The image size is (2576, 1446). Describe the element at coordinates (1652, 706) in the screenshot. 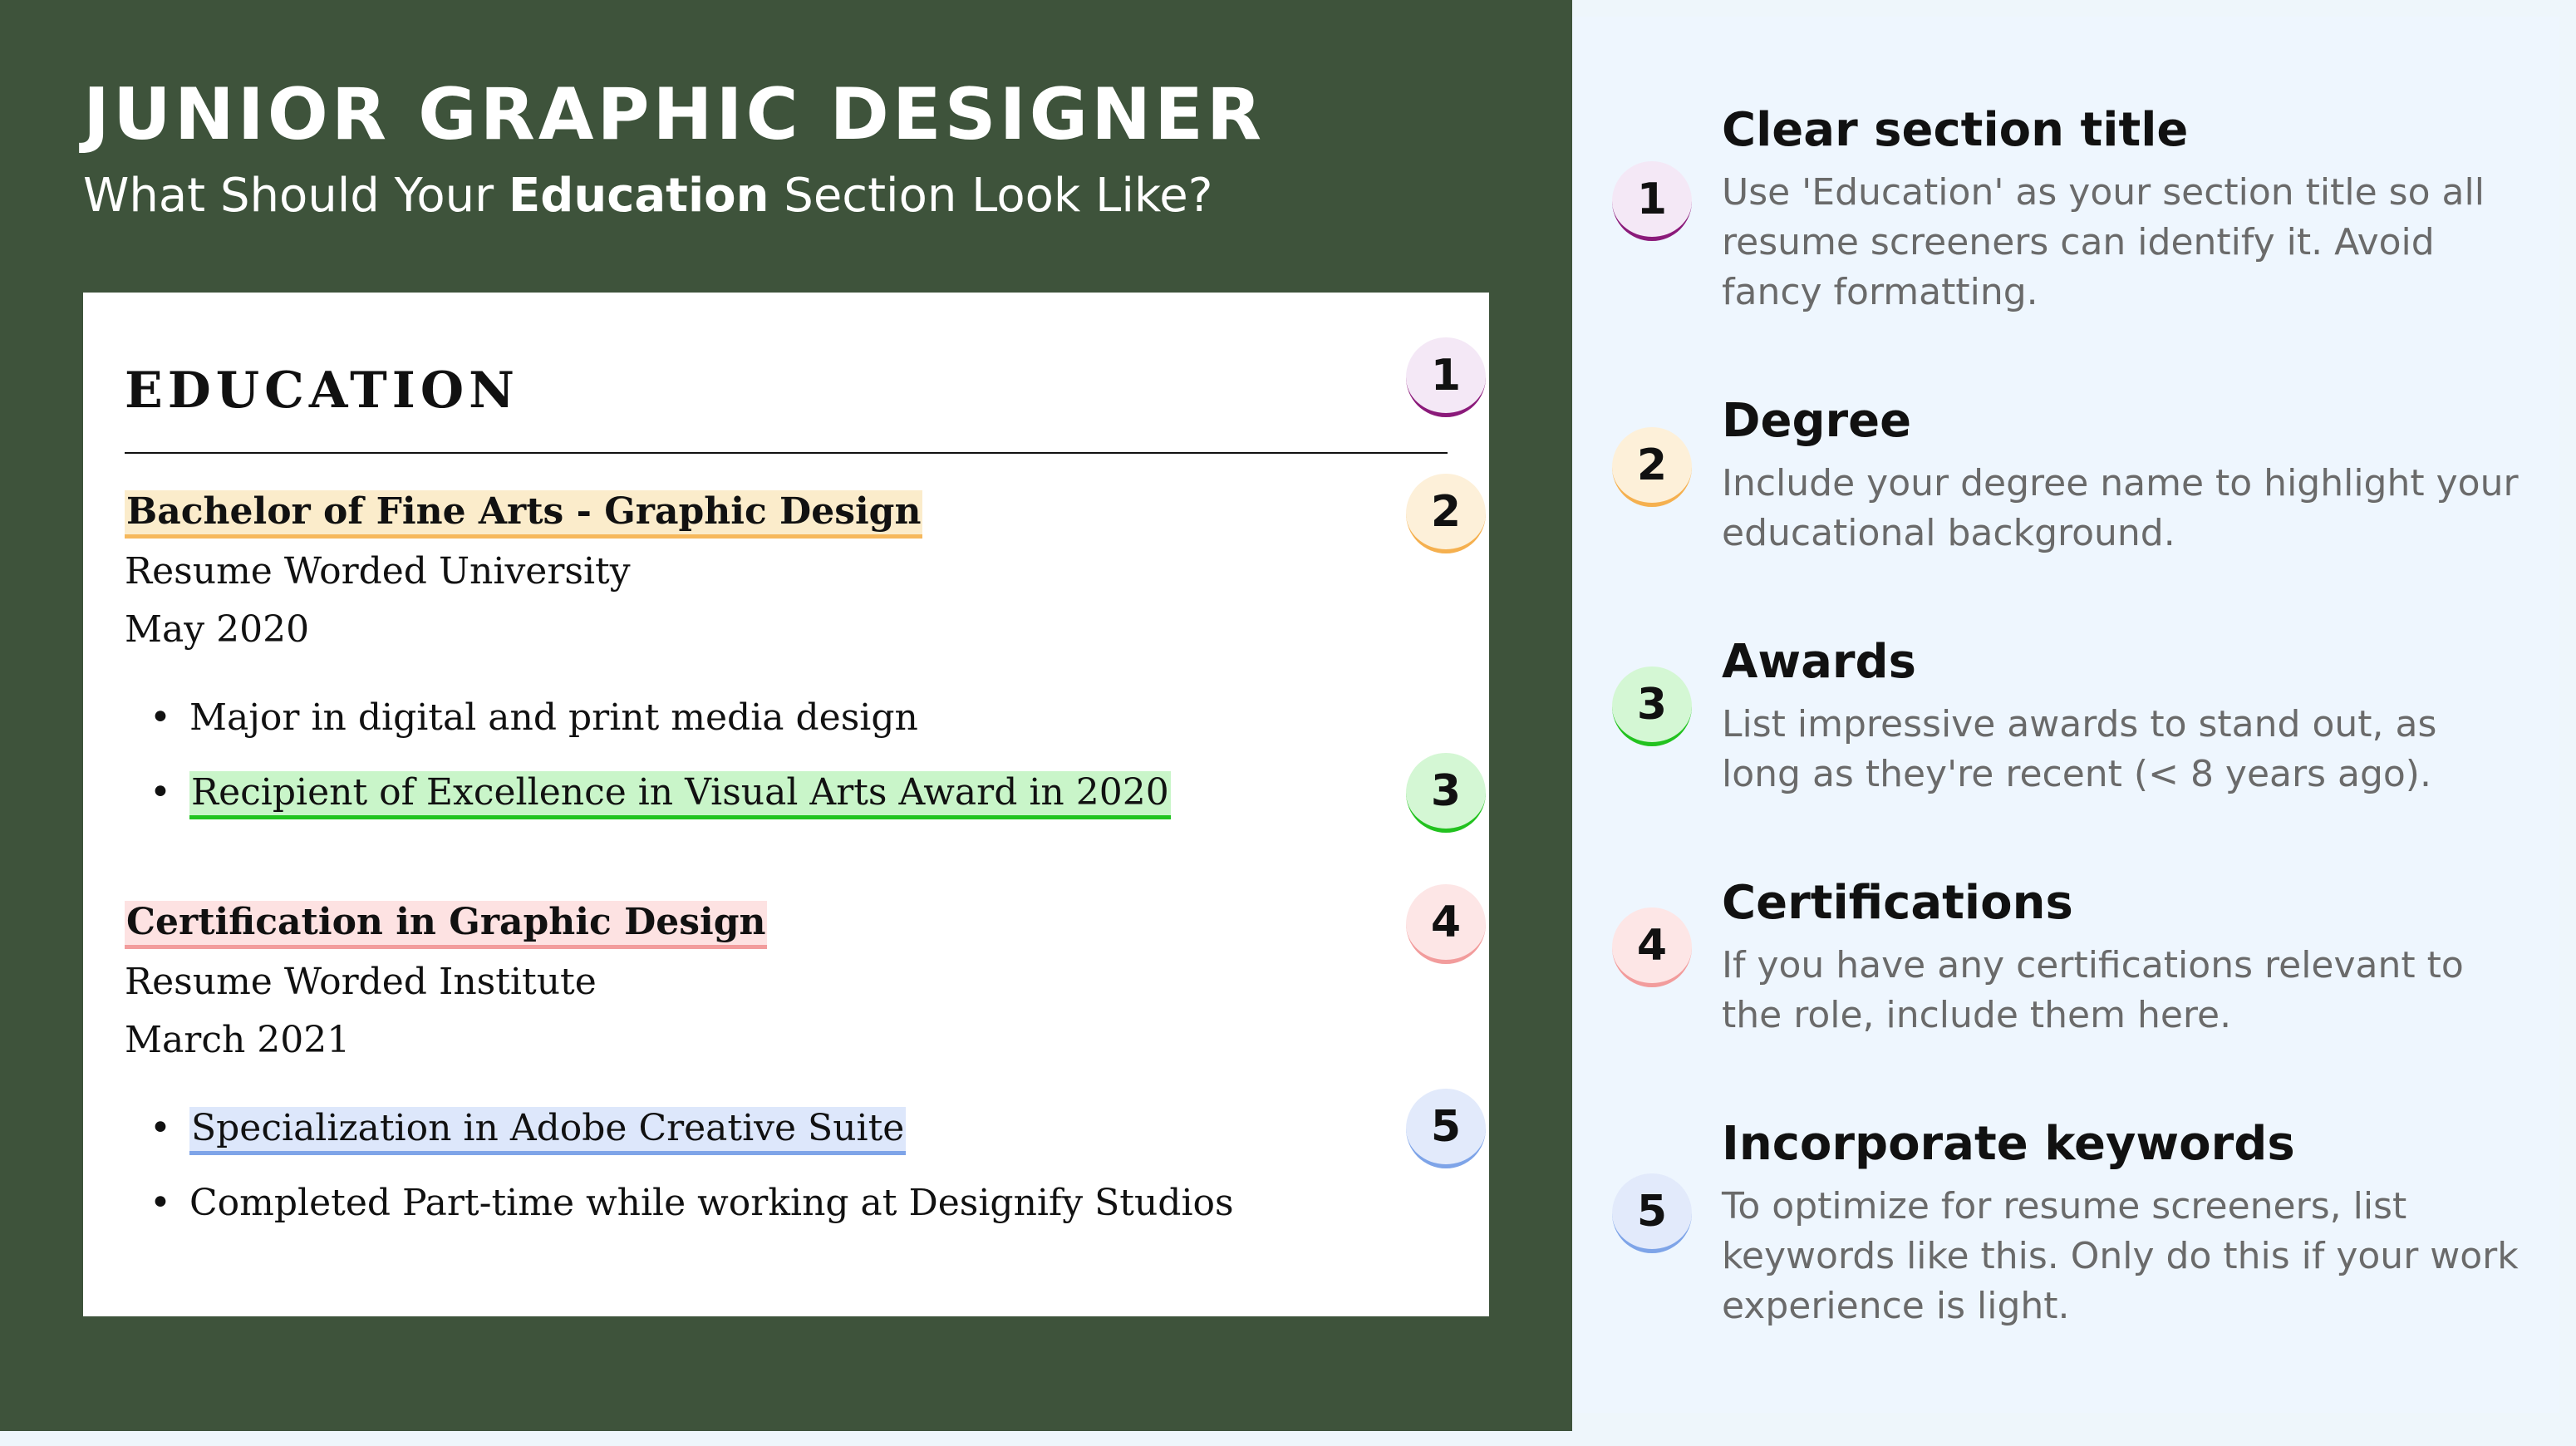

I see `tip-badge-3: 3` at that location.